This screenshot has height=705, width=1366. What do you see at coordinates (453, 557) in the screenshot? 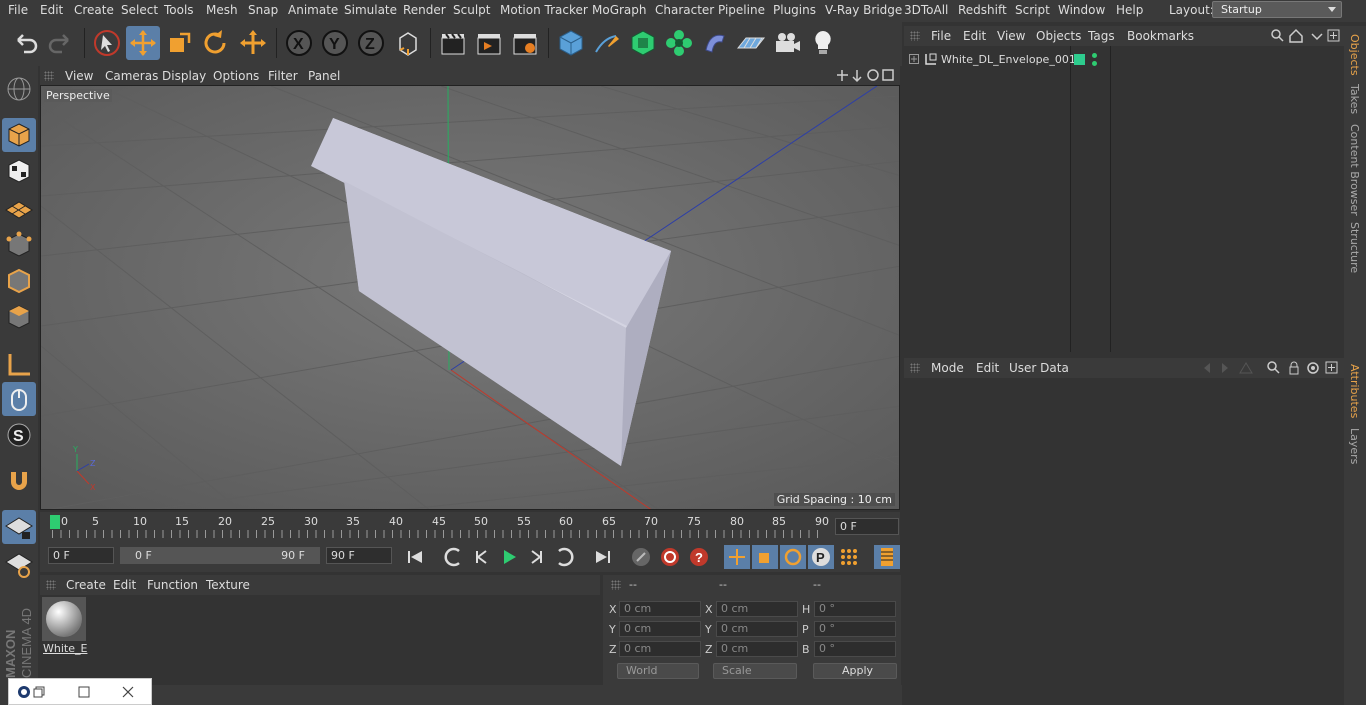
I see `previous-key-button` at bounding box center [453, 557].